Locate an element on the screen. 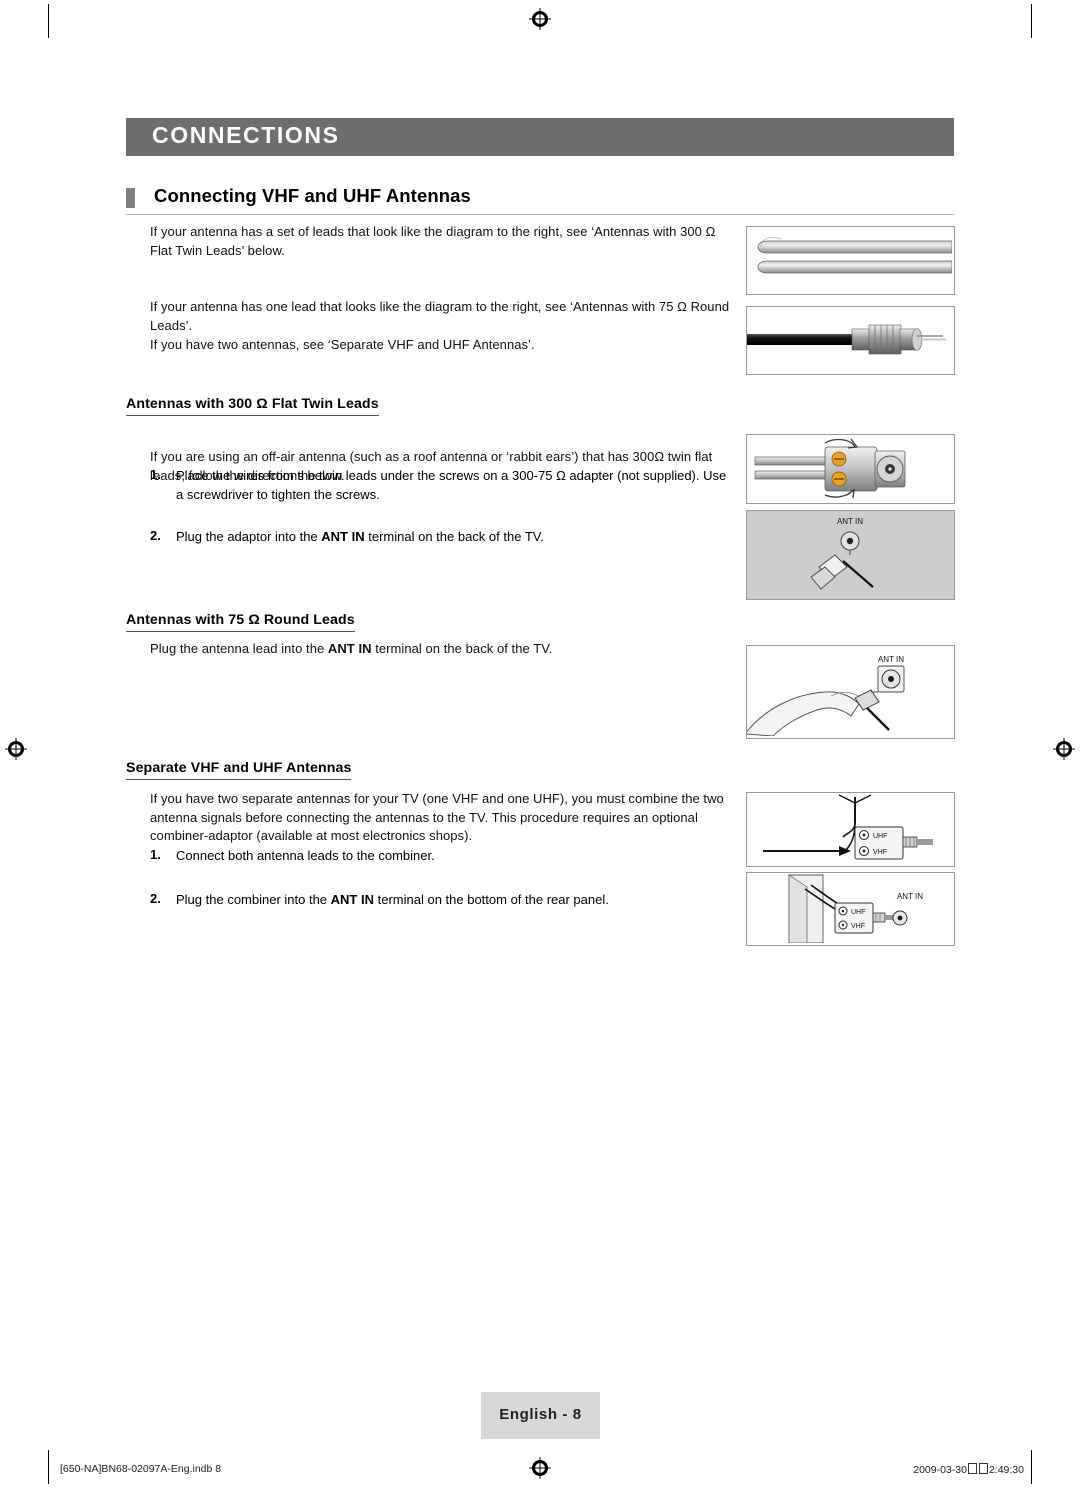  crop-mark-bottom-right is located at coordinates (1031, 1467).